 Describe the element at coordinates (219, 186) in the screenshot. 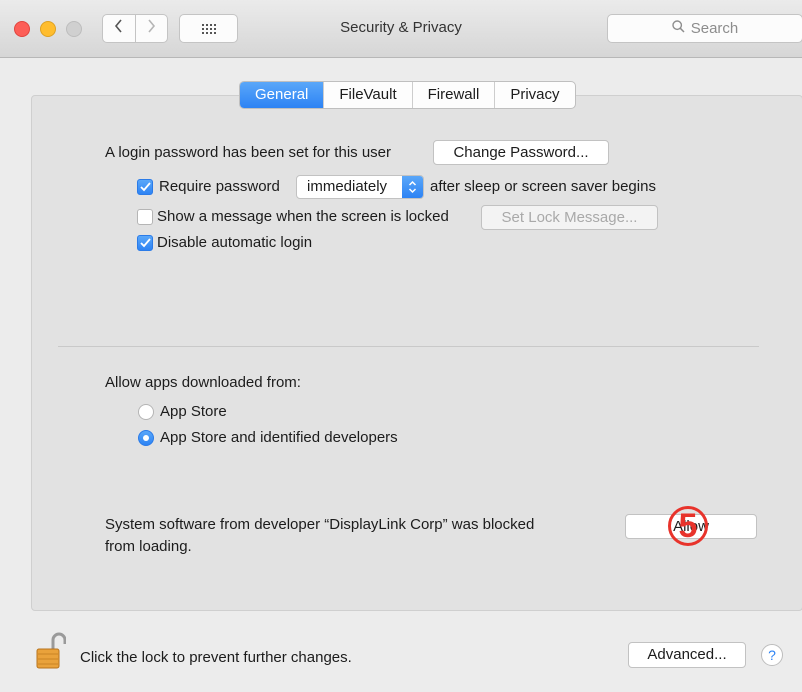

I see `require-password-label: Require password` at that location.